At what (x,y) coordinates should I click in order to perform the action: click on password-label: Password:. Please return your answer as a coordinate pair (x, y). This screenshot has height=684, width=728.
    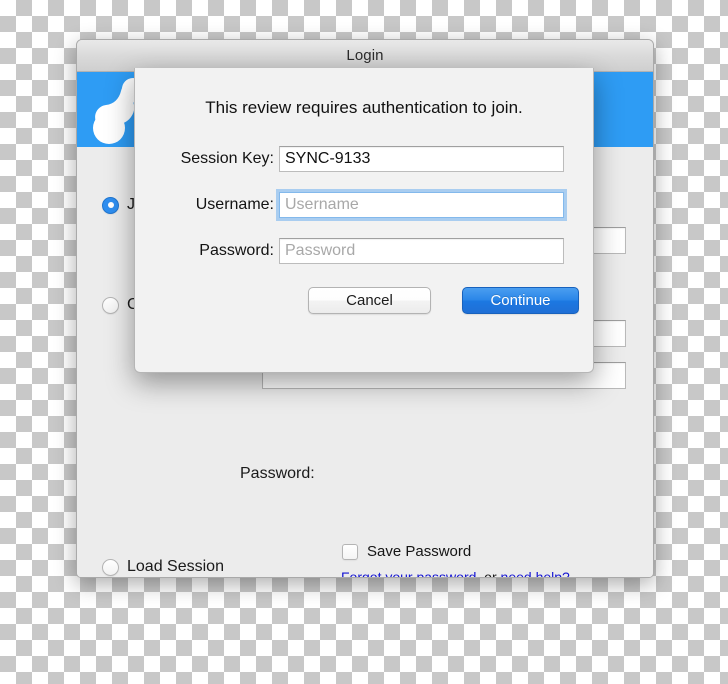
    Looking at the image, I should click on (236, 250).